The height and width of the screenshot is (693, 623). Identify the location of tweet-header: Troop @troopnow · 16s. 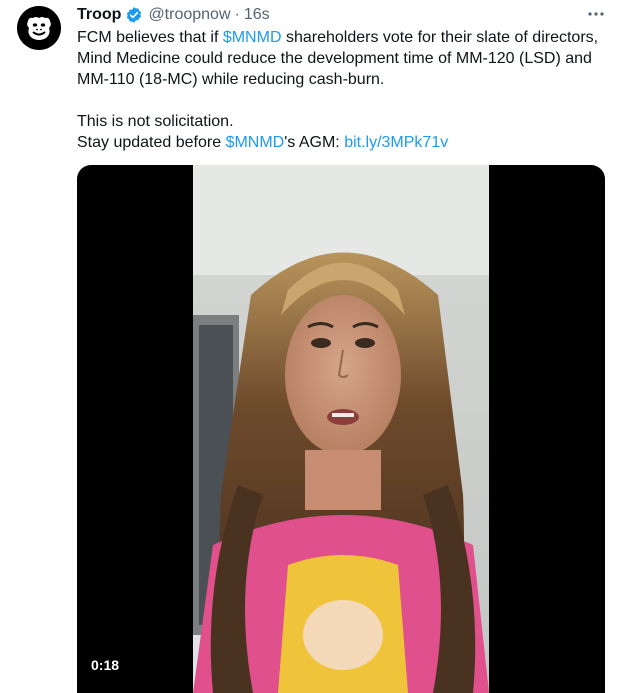
(173, 15).